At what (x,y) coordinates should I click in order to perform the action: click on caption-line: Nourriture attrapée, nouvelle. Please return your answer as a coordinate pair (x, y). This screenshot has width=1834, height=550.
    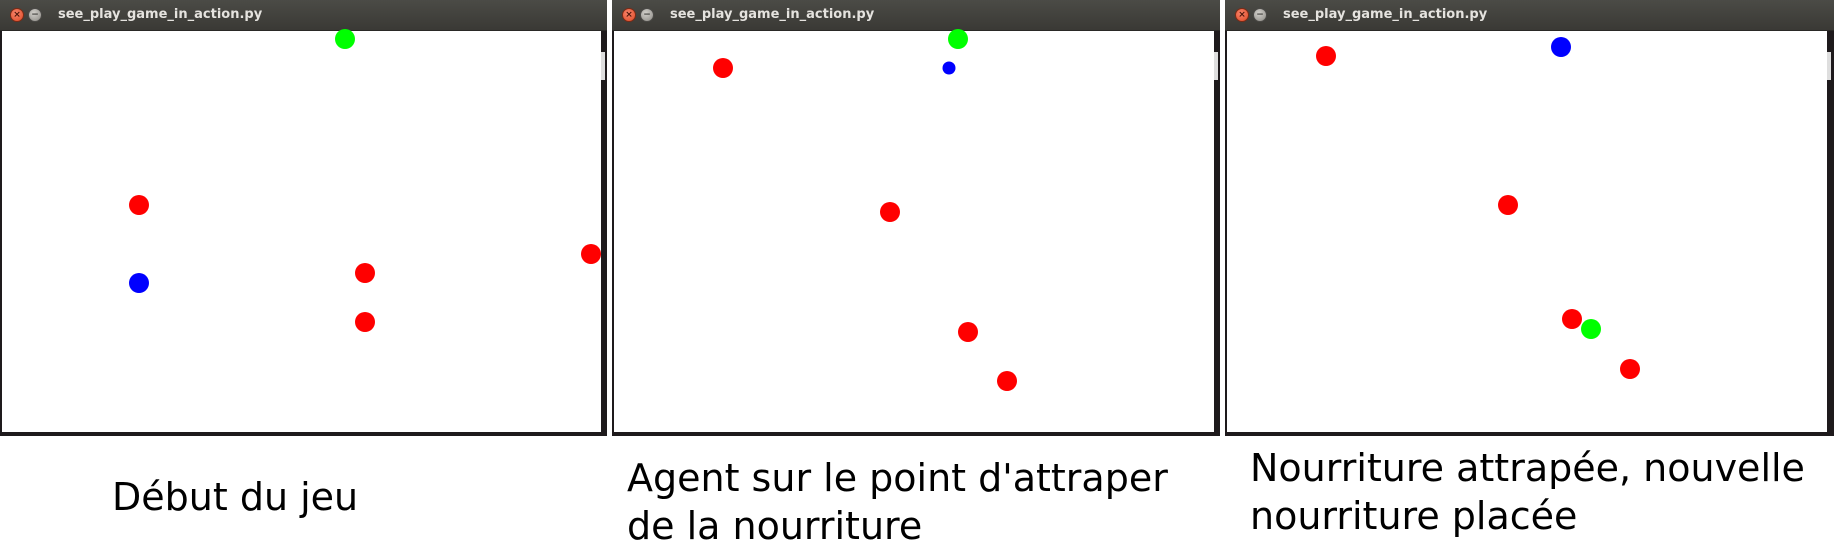
    Looking at the image, I should click on (1527, 468).